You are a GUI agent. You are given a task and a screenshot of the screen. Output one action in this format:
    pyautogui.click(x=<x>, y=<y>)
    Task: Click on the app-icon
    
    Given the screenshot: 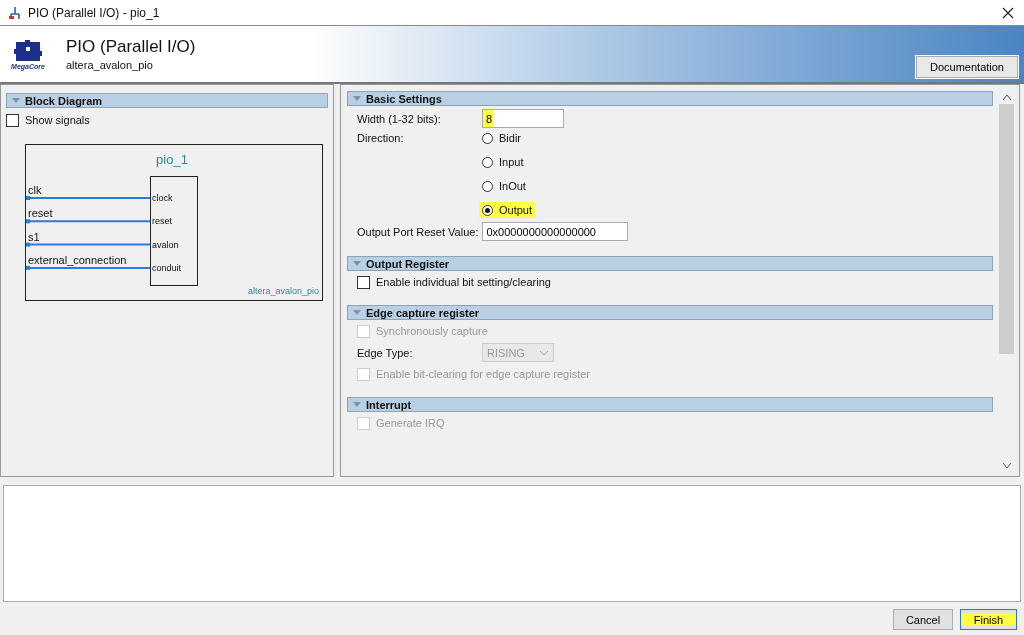 What is the action you would take?
    pyautogui.click(x=15, y=12)
    